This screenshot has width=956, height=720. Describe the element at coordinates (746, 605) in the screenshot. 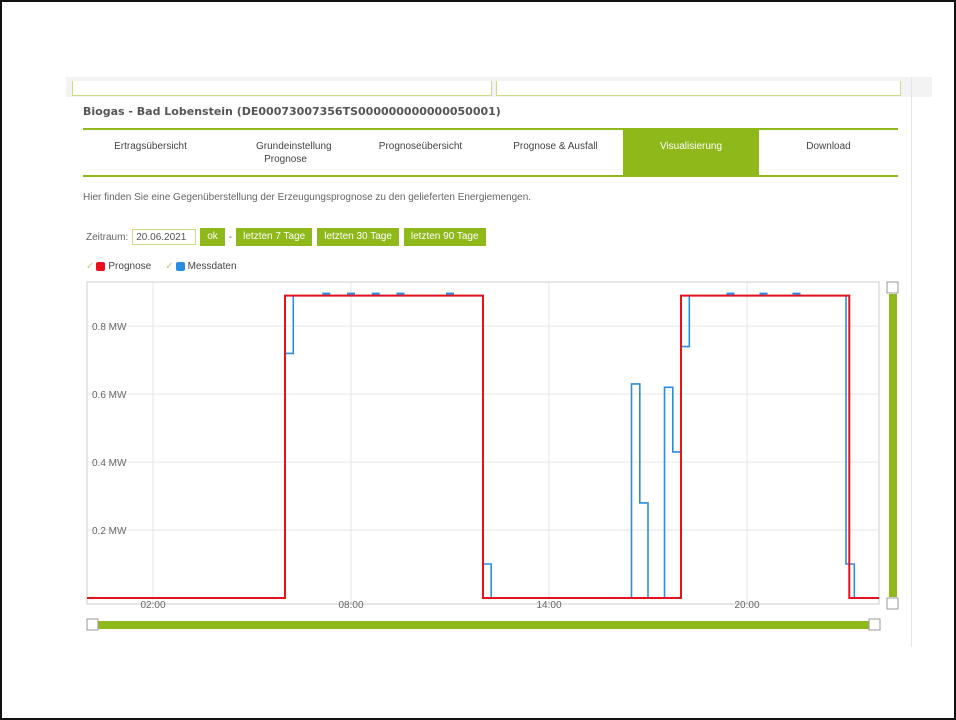

I see `x-tick-label: 20:00` at that location.